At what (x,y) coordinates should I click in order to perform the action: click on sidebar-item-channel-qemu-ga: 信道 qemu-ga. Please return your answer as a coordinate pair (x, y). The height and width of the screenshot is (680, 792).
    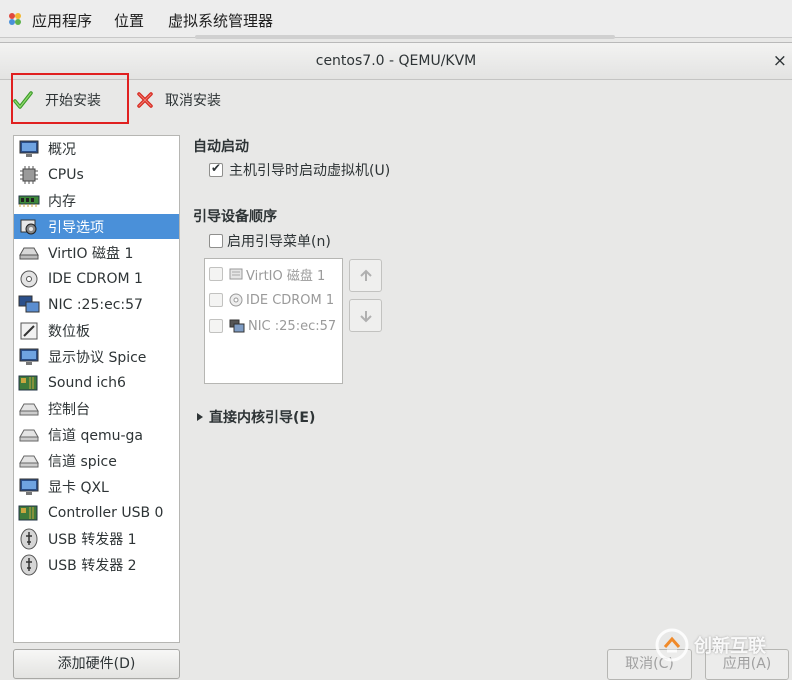
    Looking at the image, I should click on (96, 434).